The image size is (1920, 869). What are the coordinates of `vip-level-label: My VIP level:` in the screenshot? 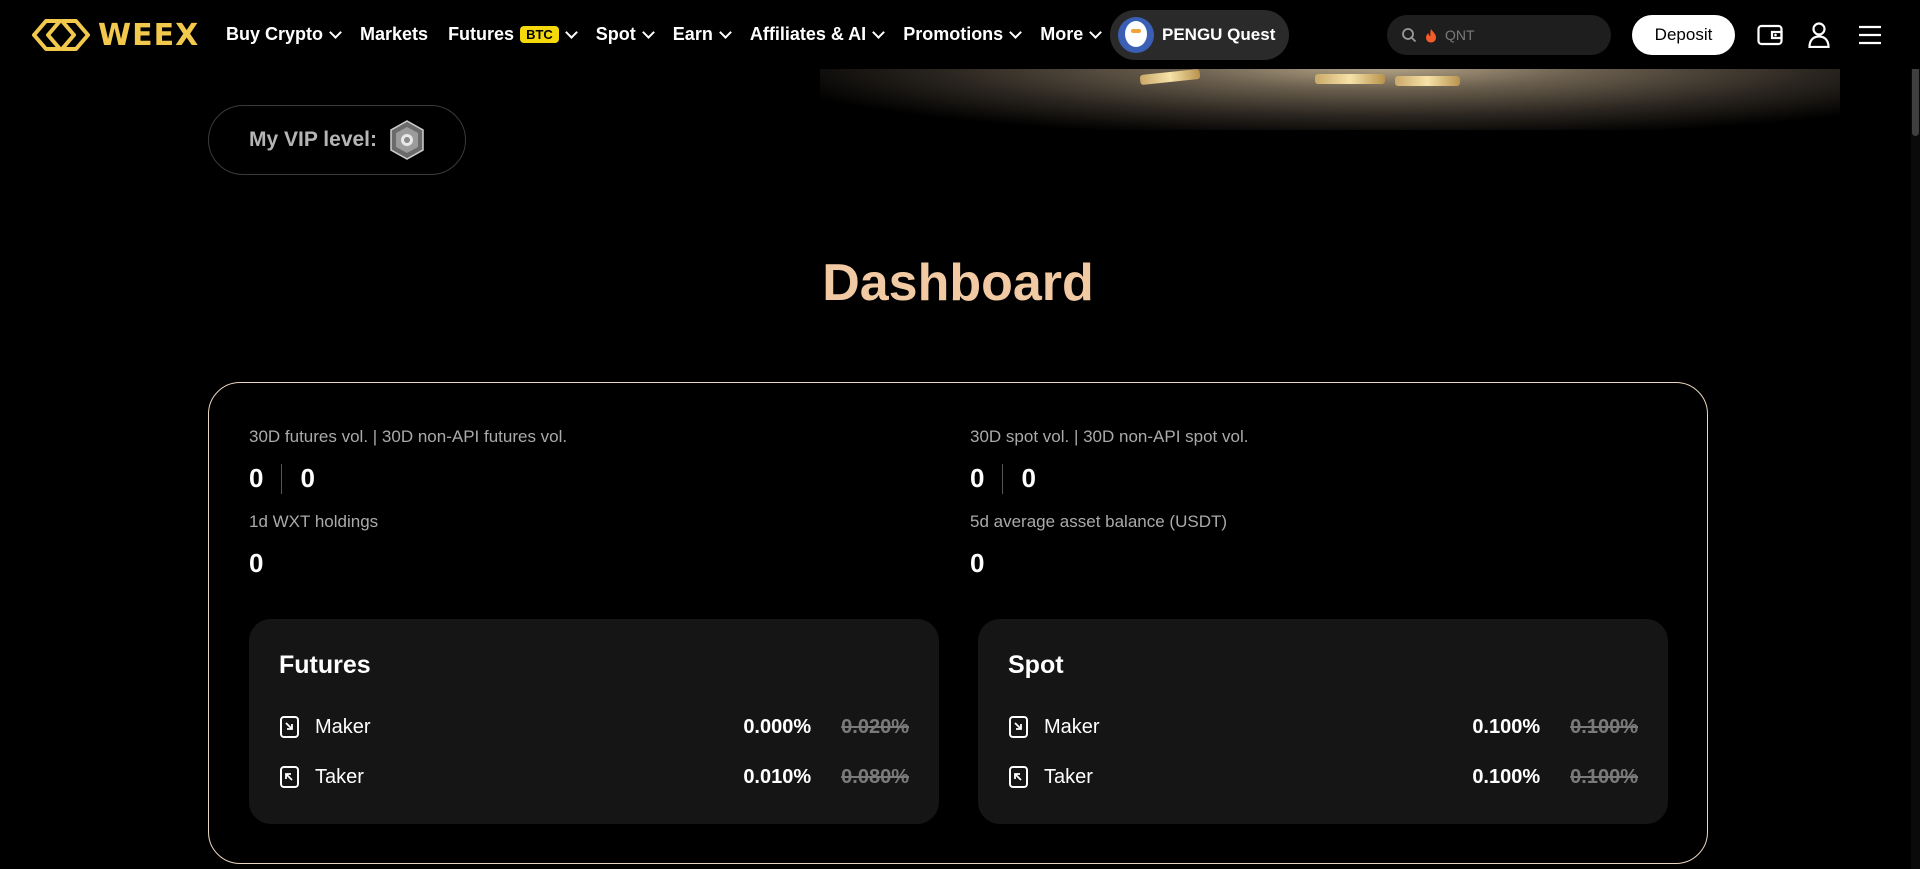 It's located at (313, 139).